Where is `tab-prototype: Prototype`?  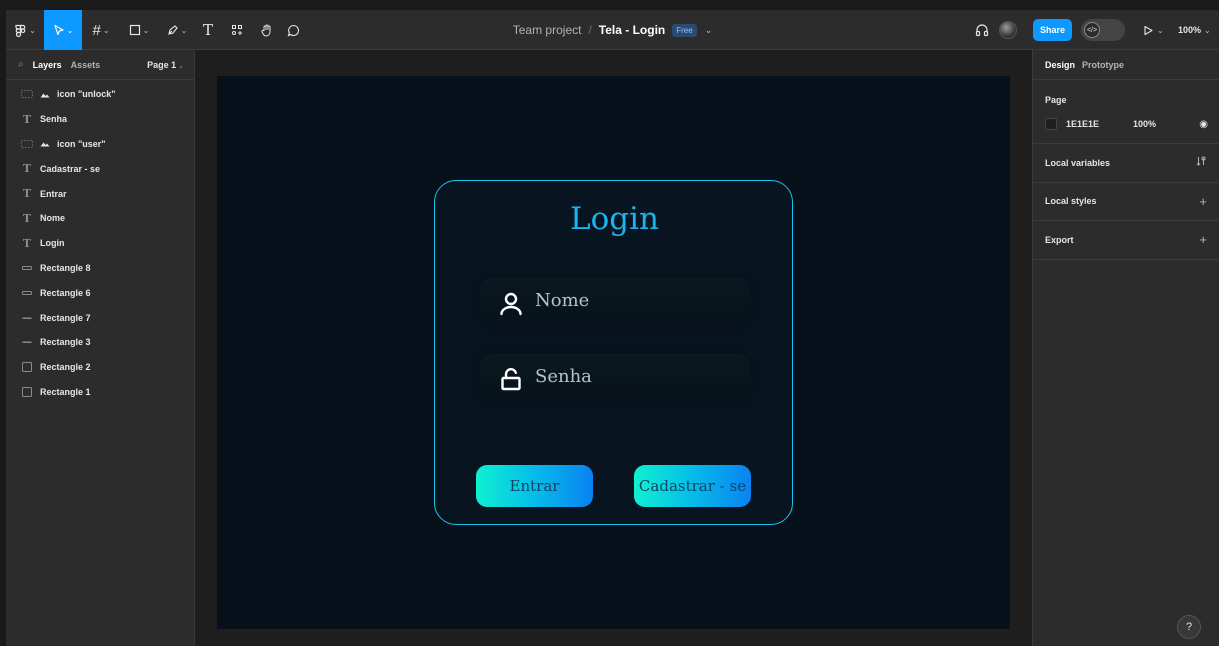
tab-prototype: Prototype is located at coordinates (1103, 65).